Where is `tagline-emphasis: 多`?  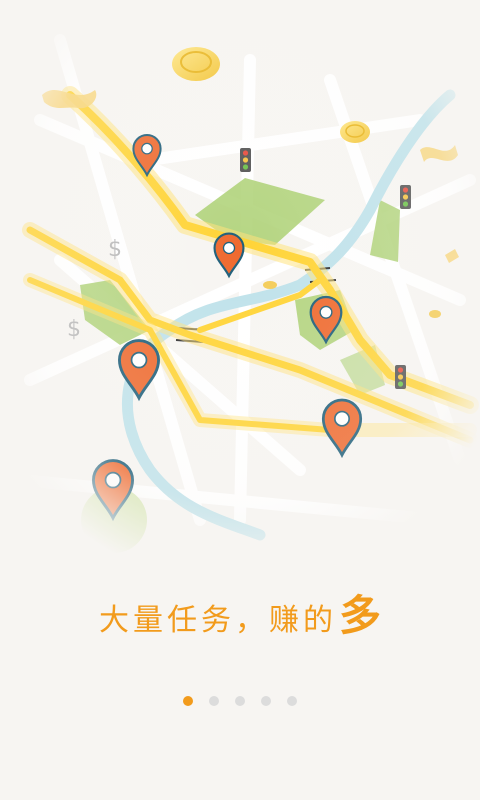 tagline-emphasis: 多 is located at coordinates (359, 615).